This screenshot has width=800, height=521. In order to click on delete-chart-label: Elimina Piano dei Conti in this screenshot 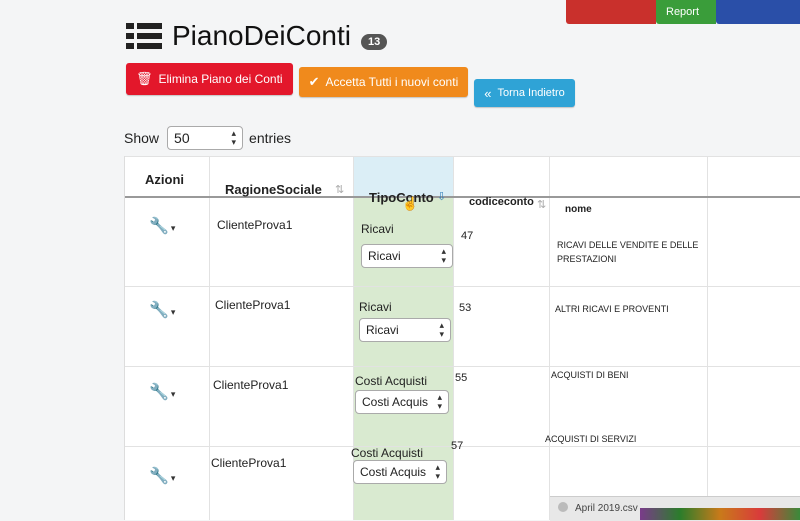, I will do `click(220, 79)`.